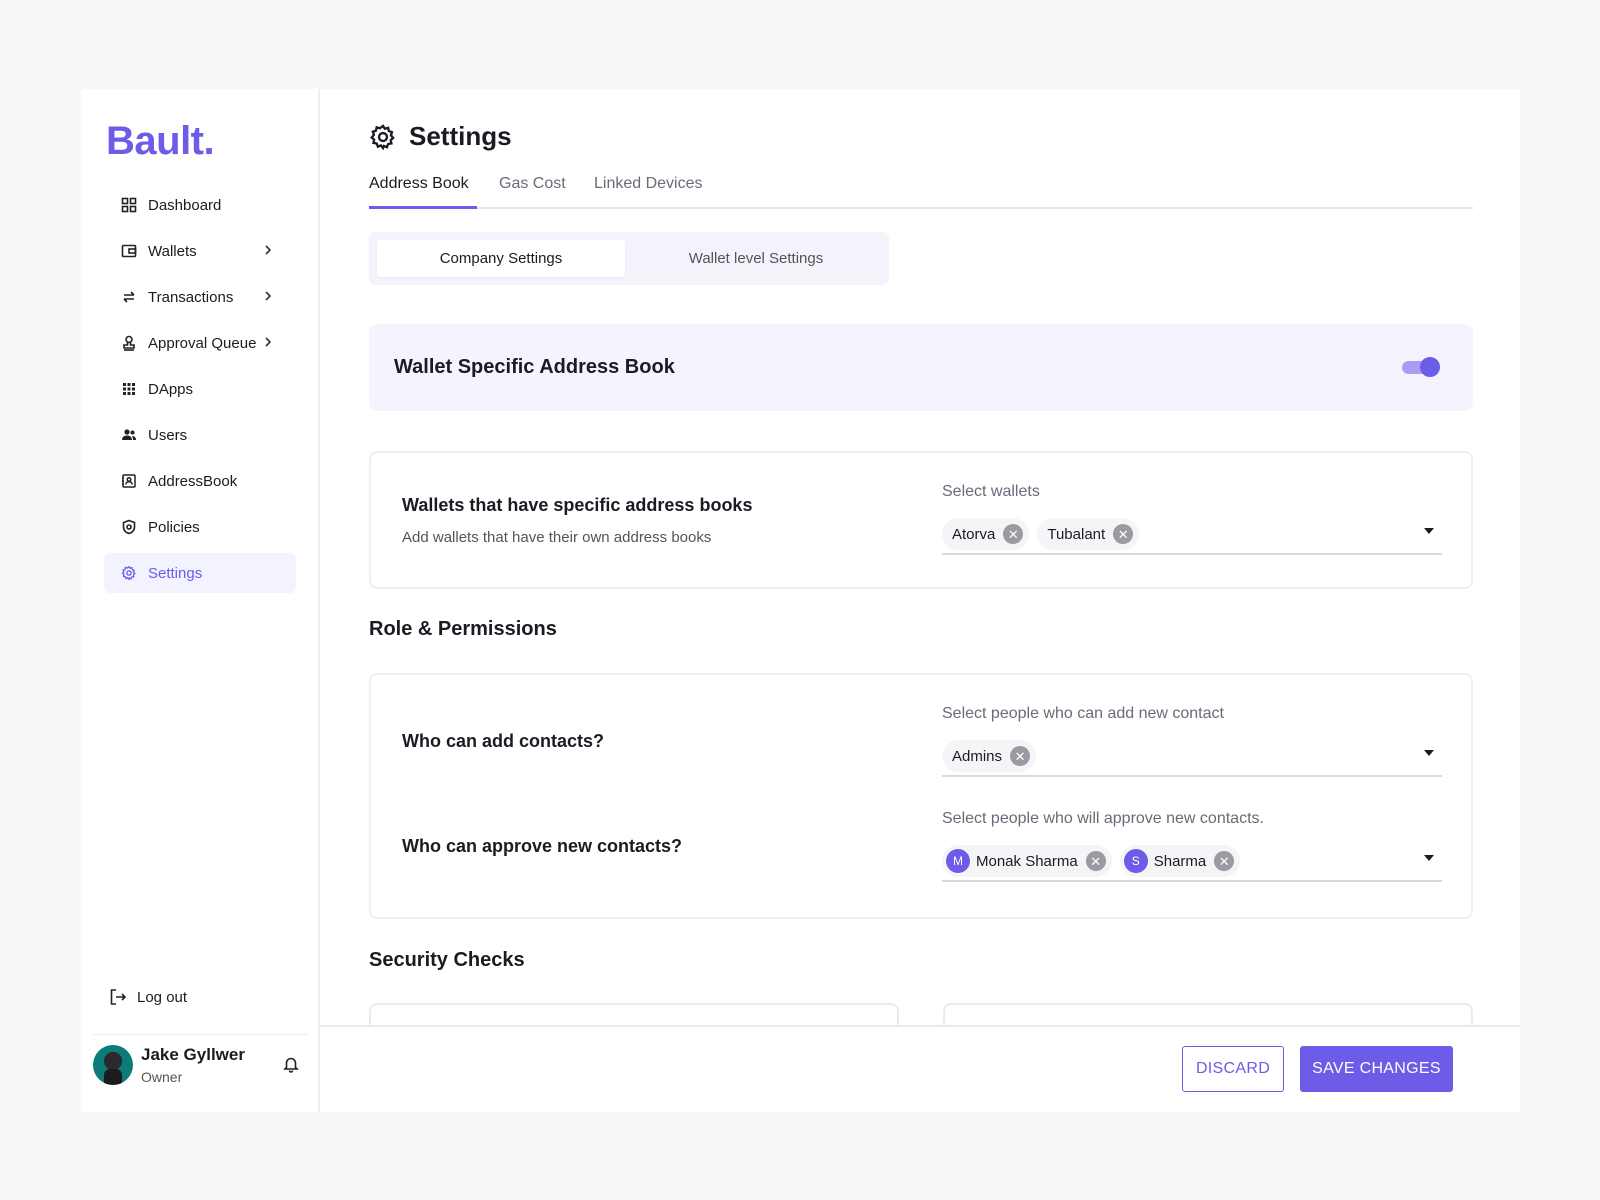 The height and width of the screenshot is (1200, 1600). Describe the element at coordinates (129, 343) in the screenshot. I see `stamp-icon` at that location.